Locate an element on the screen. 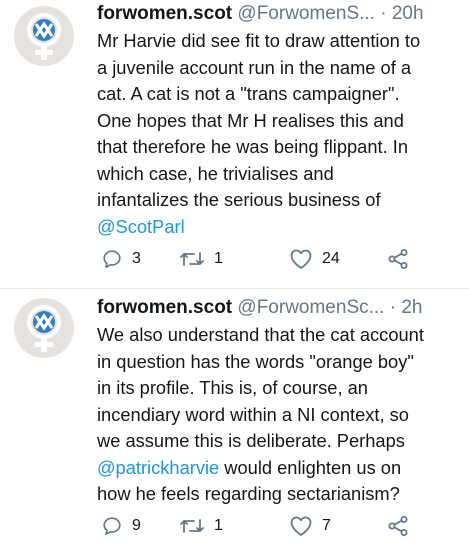  tweet-text-line: We also understand that the cat account is located at coordinates (260, 334).